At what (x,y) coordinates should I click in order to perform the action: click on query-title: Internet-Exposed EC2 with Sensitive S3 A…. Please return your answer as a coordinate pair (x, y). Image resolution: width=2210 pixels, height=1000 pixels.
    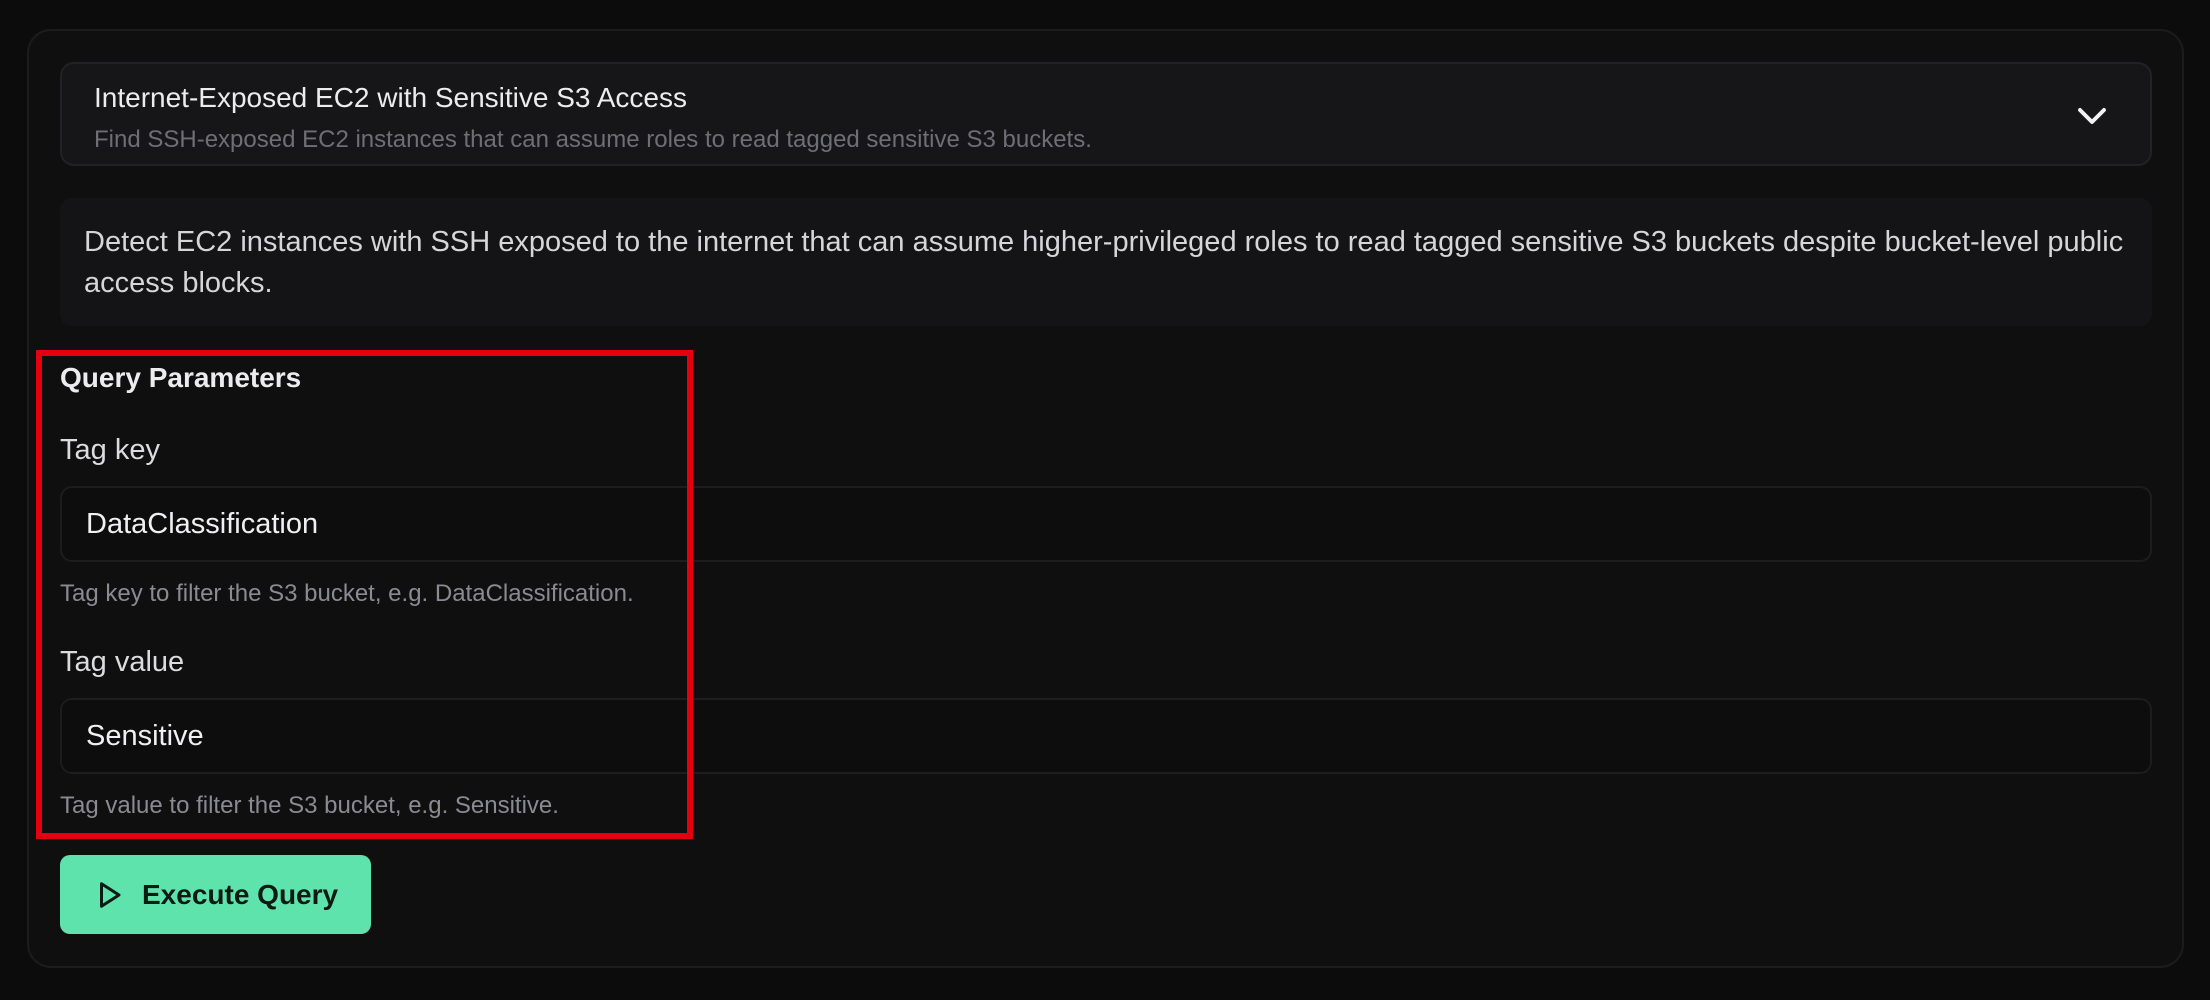
    Looking at the image, I should click on (390, 97).